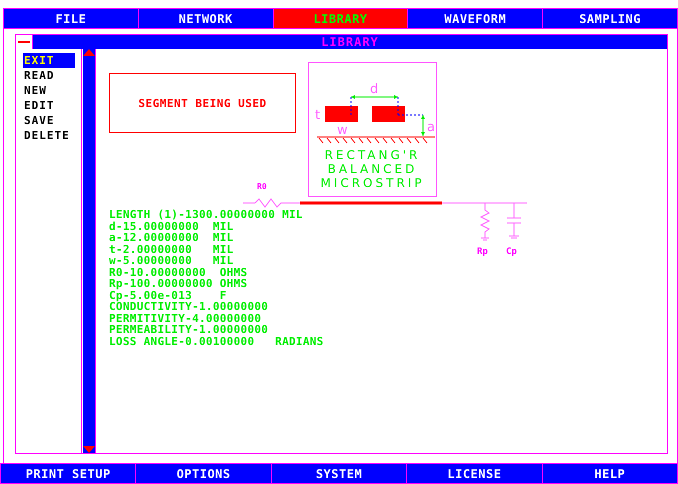 The width and height of the screenshot is (678, 484). I want to click on spacing-arrow, so click(374, 97).